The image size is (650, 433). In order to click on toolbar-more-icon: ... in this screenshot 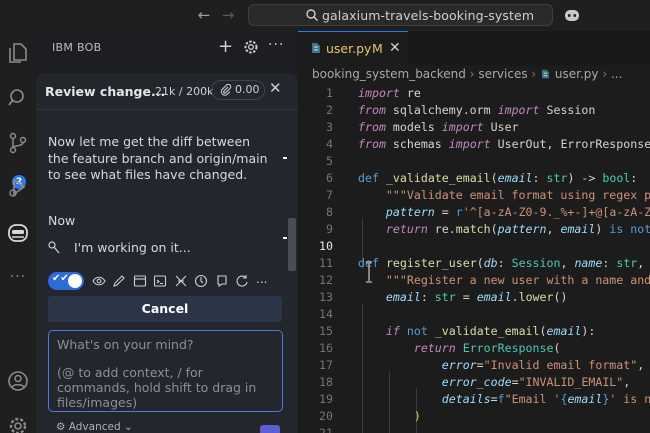, I will do `click(263, 279)`.